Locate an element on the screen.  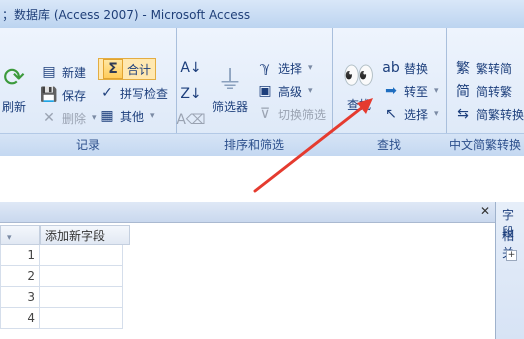
expand-icon: + is located at coordinates (511, 255).